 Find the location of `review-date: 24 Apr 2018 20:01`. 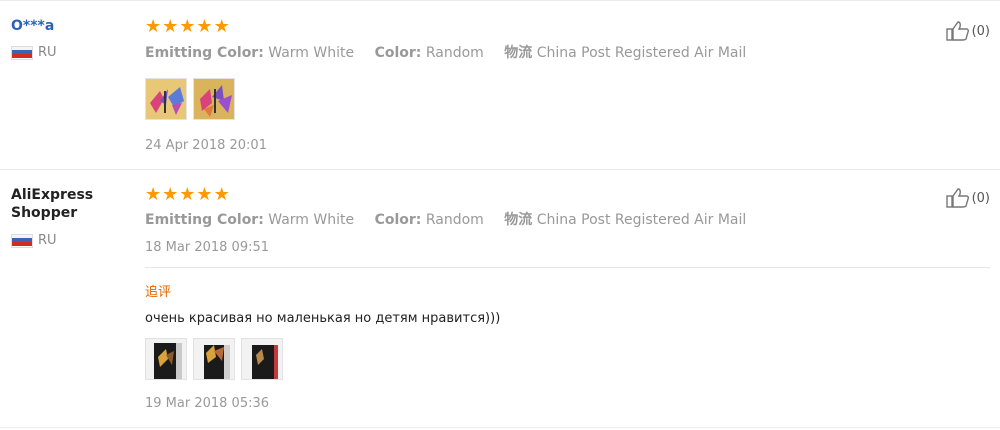

review-date: 24 Apr 2018 20:01 is located at coordinates (206, 145).